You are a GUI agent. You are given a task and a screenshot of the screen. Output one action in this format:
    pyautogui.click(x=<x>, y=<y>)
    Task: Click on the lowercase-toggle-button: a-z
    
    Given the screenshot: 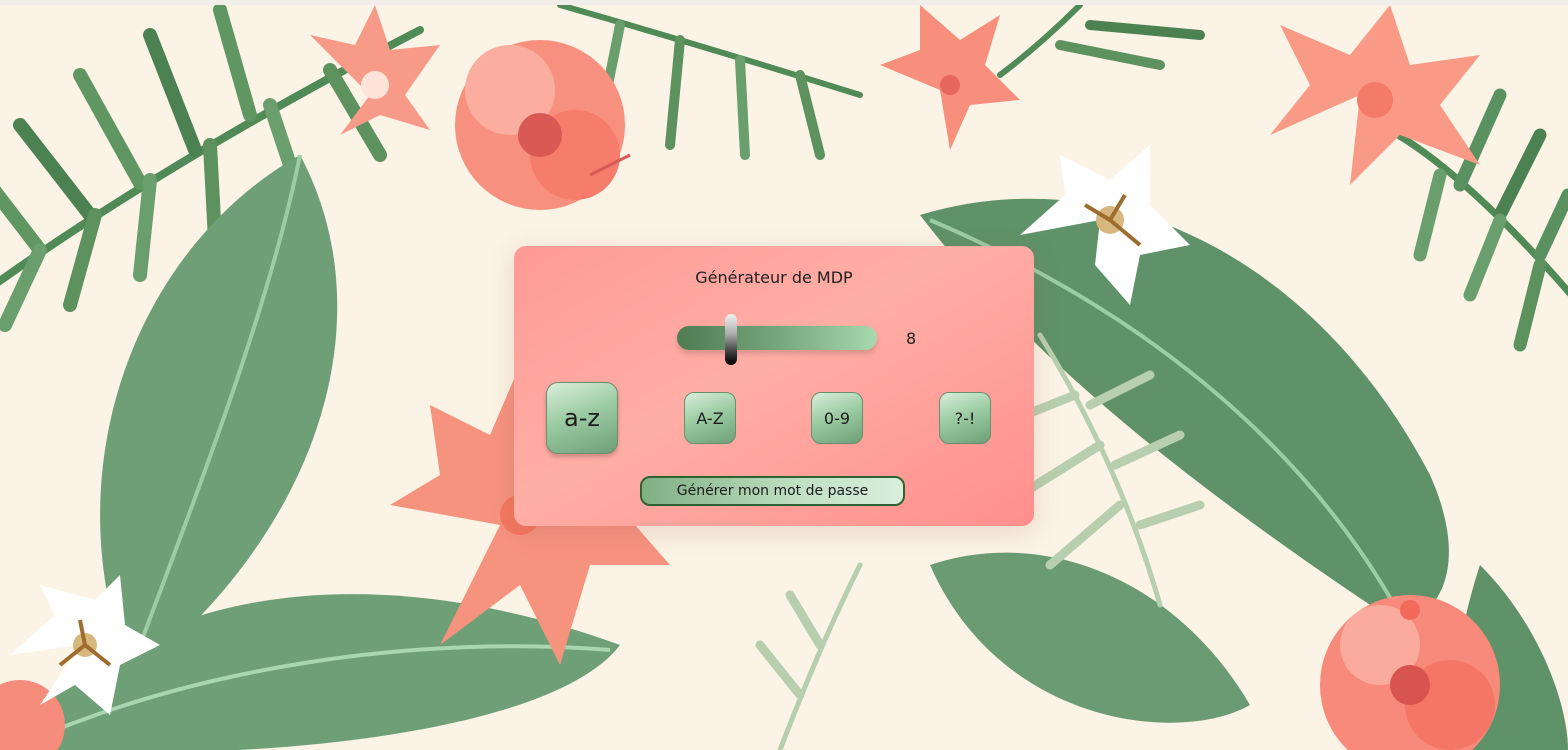 What is the action you would take?
    pyautogui.click(x=582, y=418)
    